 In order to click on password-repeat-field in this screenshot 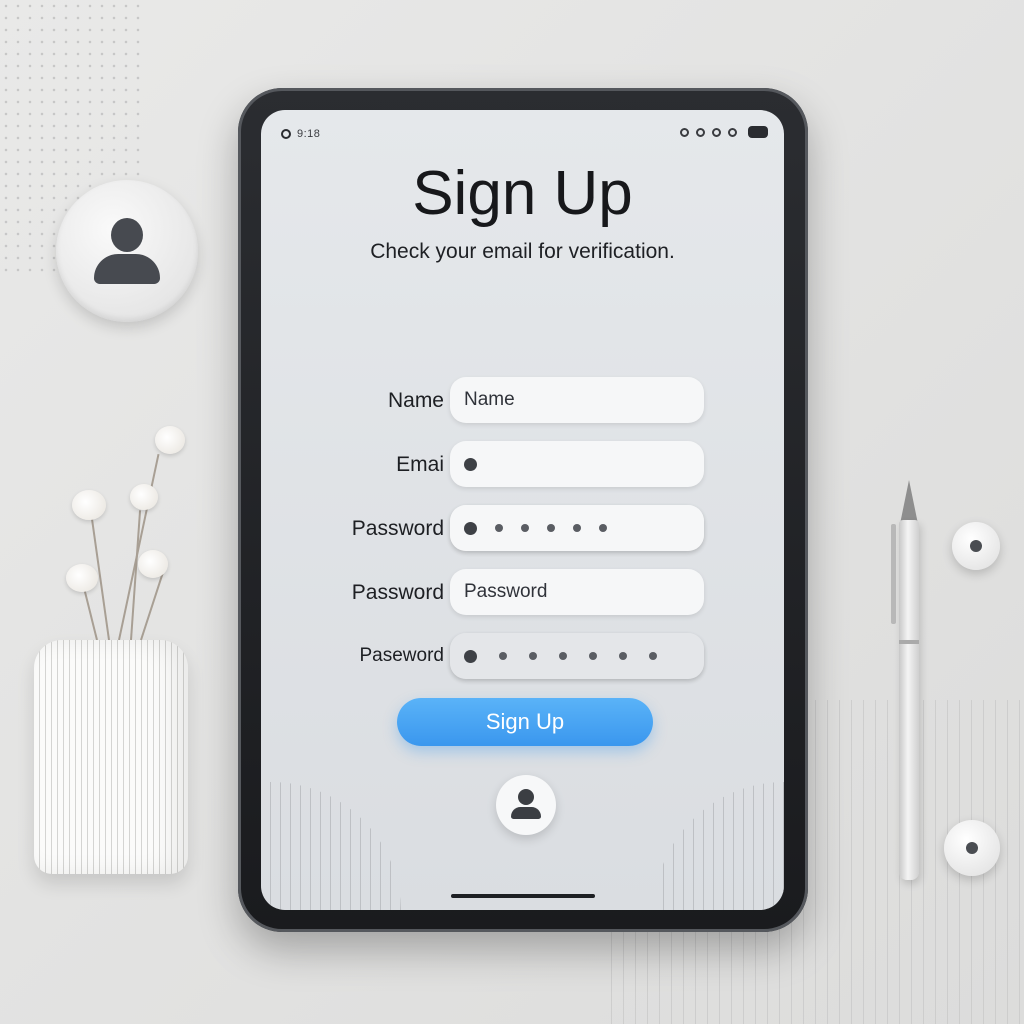, I will do `click(577, 656)`.